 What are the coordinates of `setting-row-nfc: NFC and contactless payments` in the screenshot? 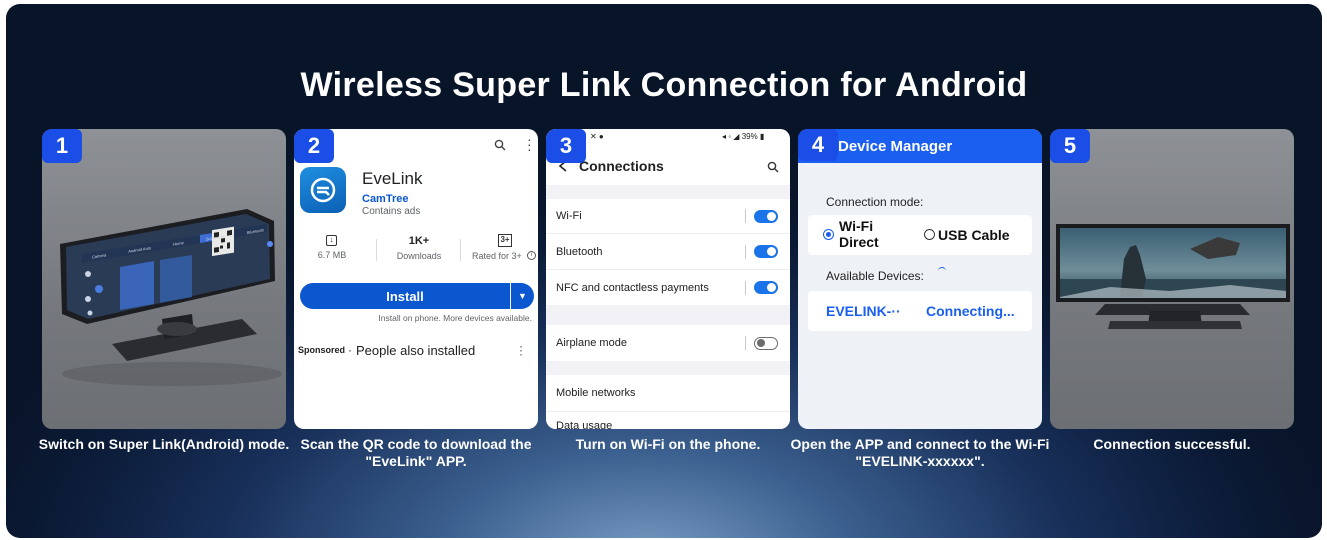 It's located at (668, 287).